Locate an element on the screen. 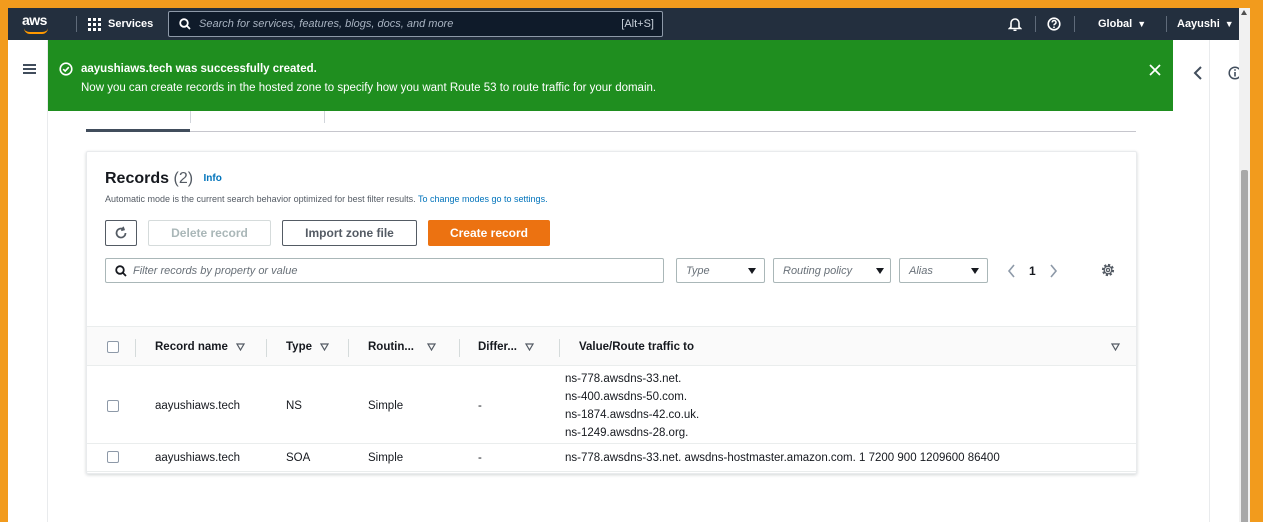 This screenshot has width=1263, height=522. routing-policy-cell: Simple is located at coordinates (386, 458).